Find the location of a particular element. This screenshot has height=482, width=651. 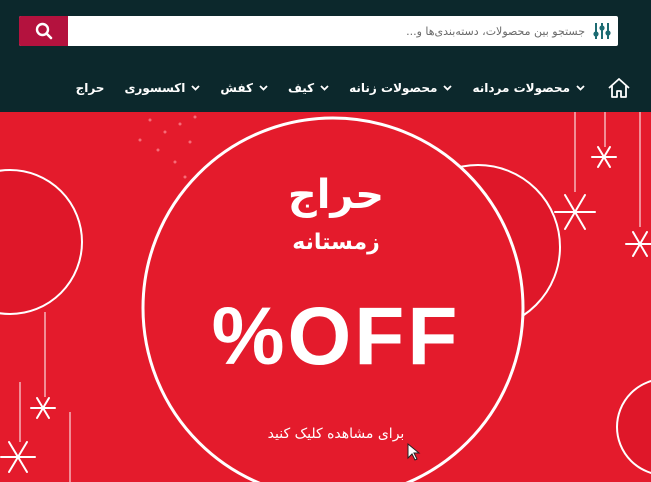

home-icon is located at coordinates (619, 88).